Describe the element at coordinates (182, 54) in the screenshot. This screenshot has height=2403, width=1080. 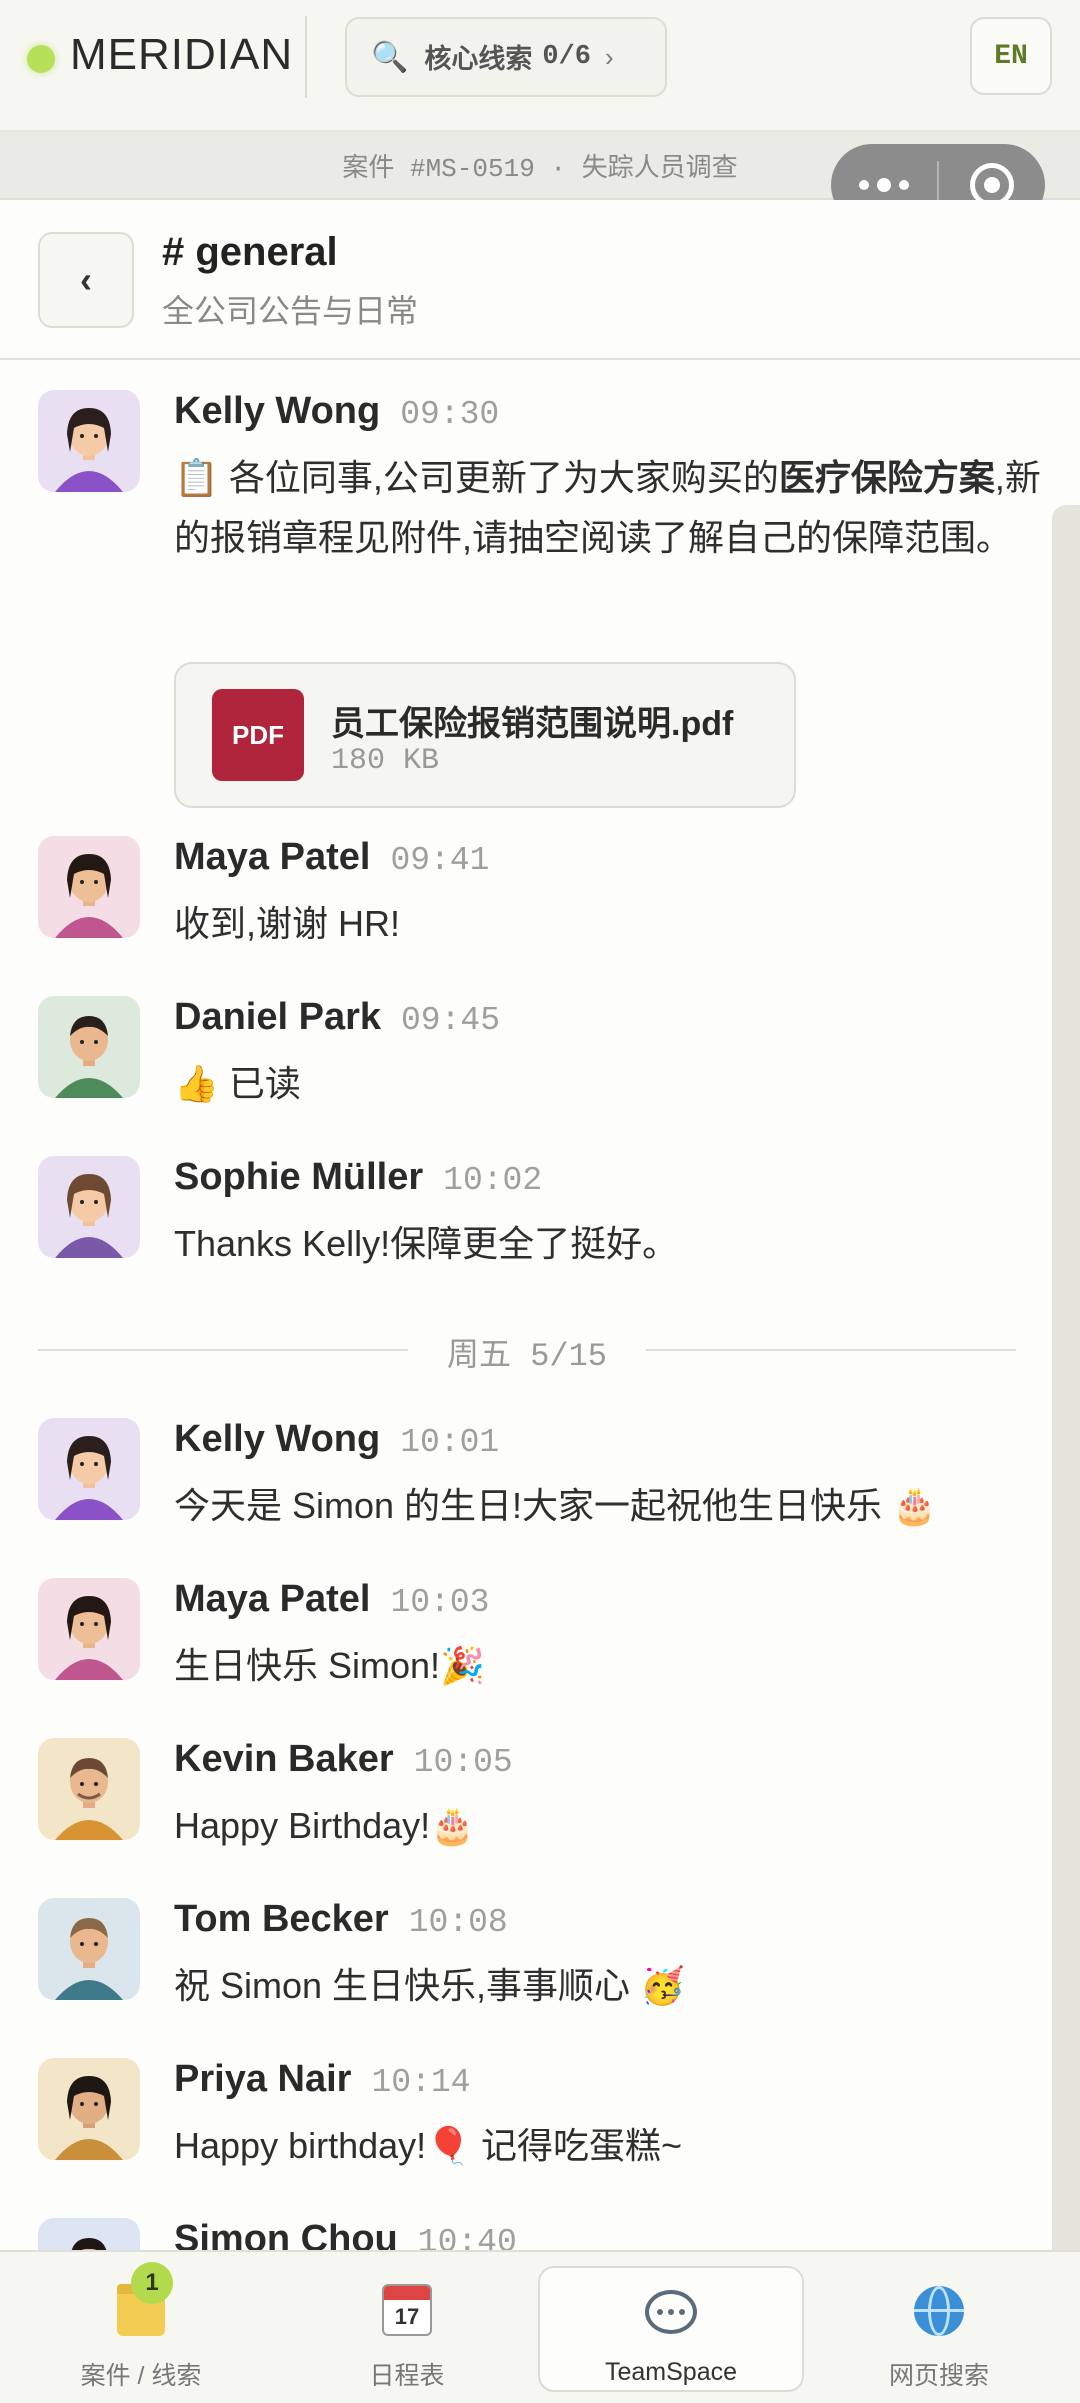
I see `brand-logo-text: MERIDIAN` at that location.